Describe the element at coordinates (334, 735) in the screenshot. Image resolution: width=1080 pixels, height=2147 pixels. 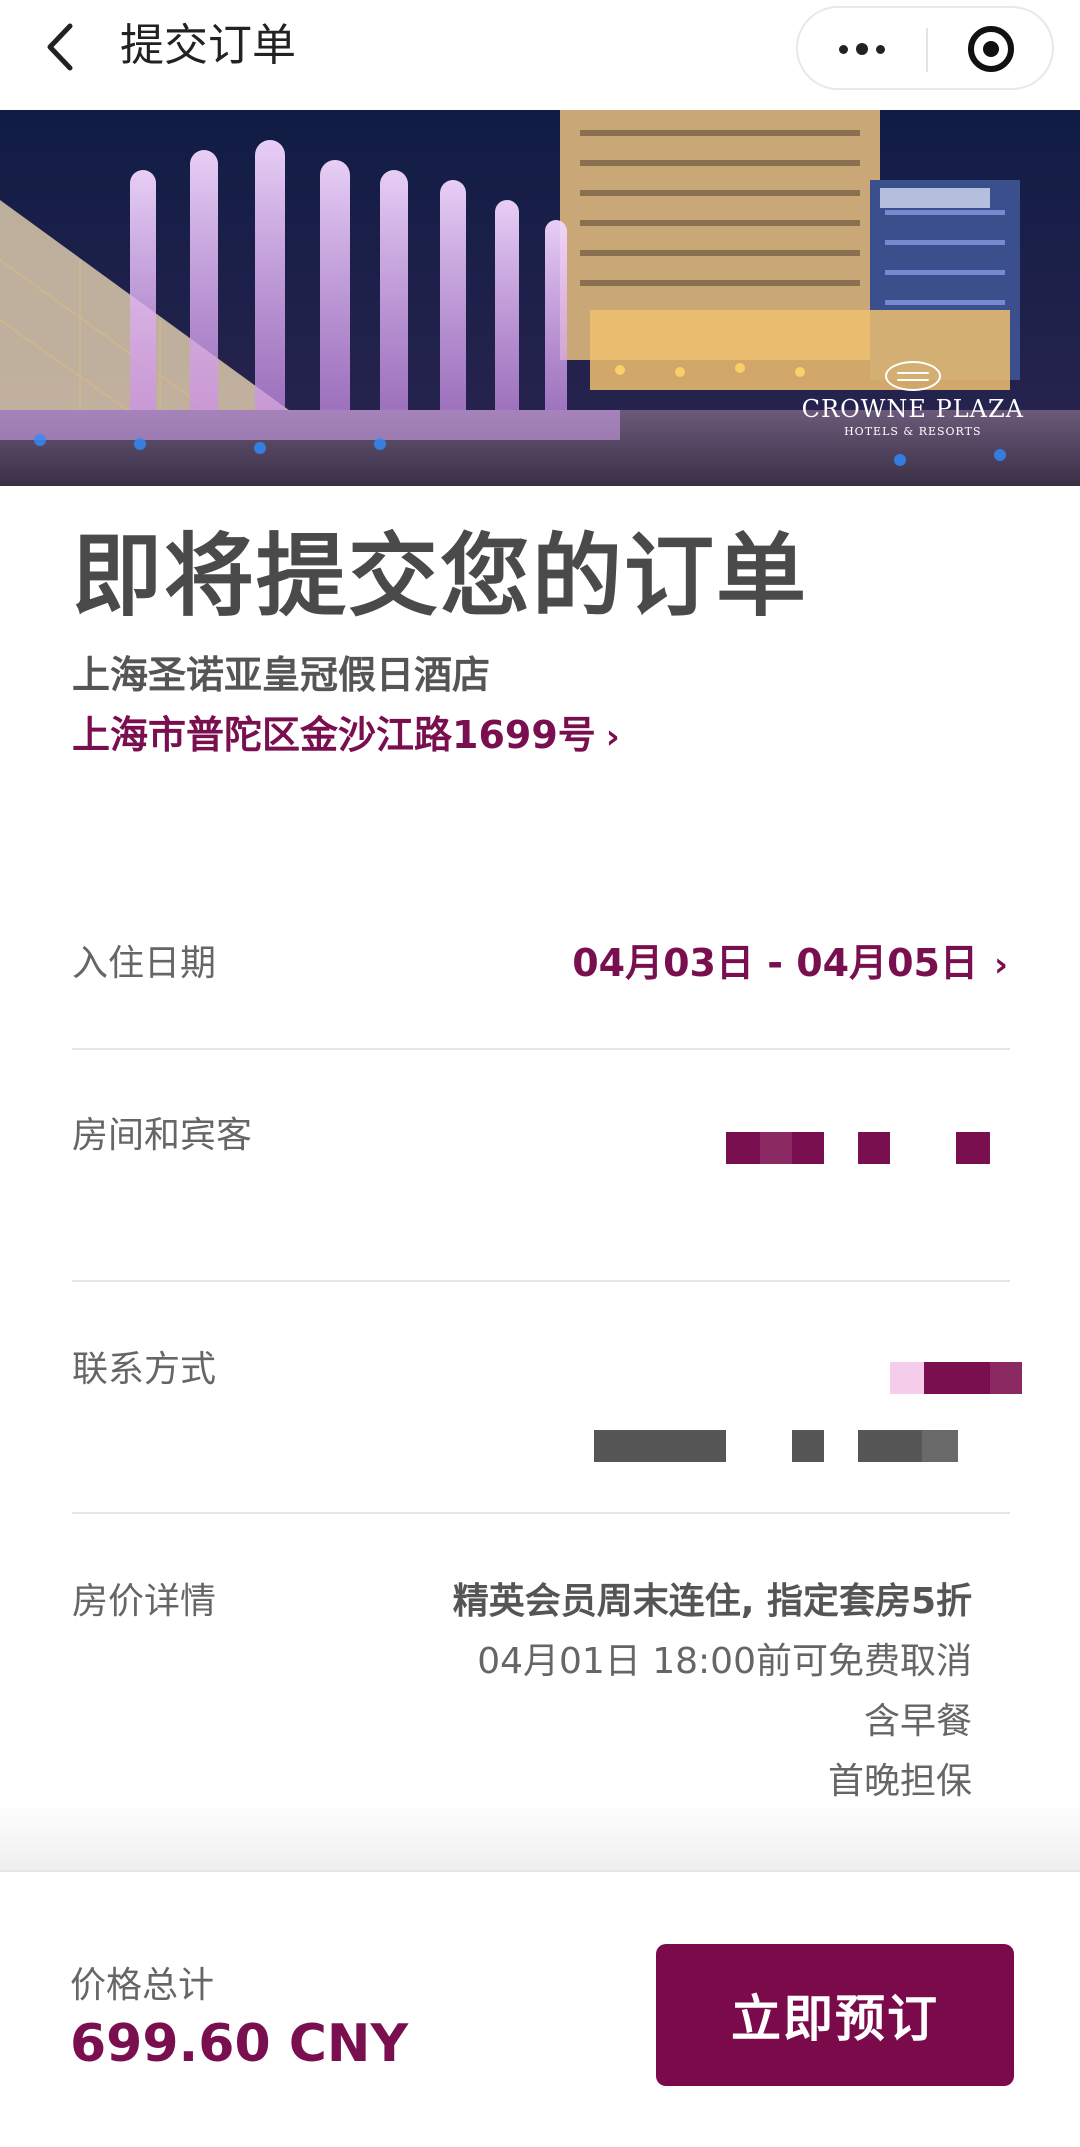
I see `hotel-address-text: 上海市普陀区金沙江路1699号` at that location.